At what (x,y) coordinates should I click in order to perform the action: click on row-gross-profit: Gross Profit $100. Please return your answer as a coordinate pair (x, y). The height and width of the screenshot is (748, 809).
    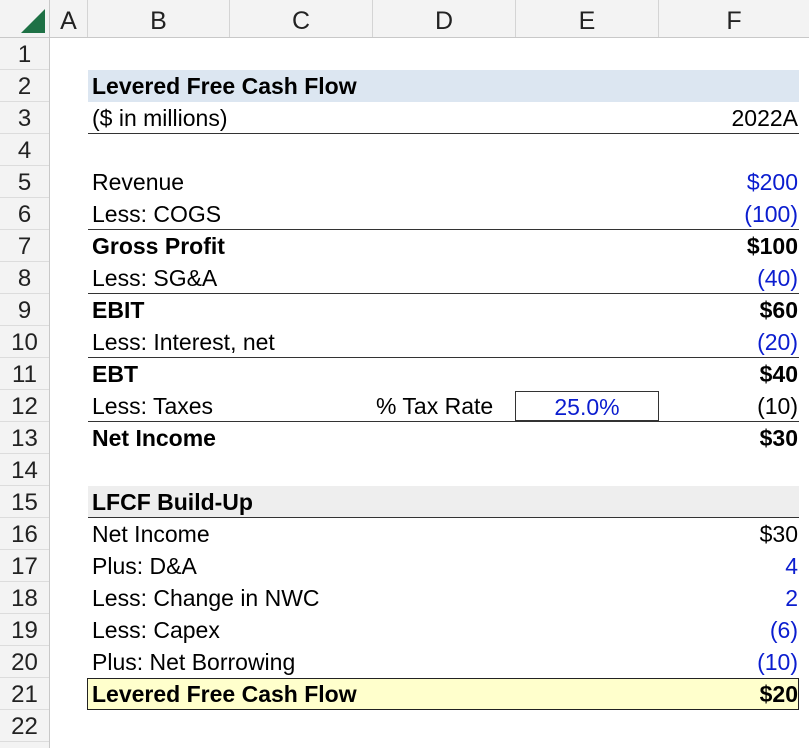
    Looking at the image, I should click on (429, 246).